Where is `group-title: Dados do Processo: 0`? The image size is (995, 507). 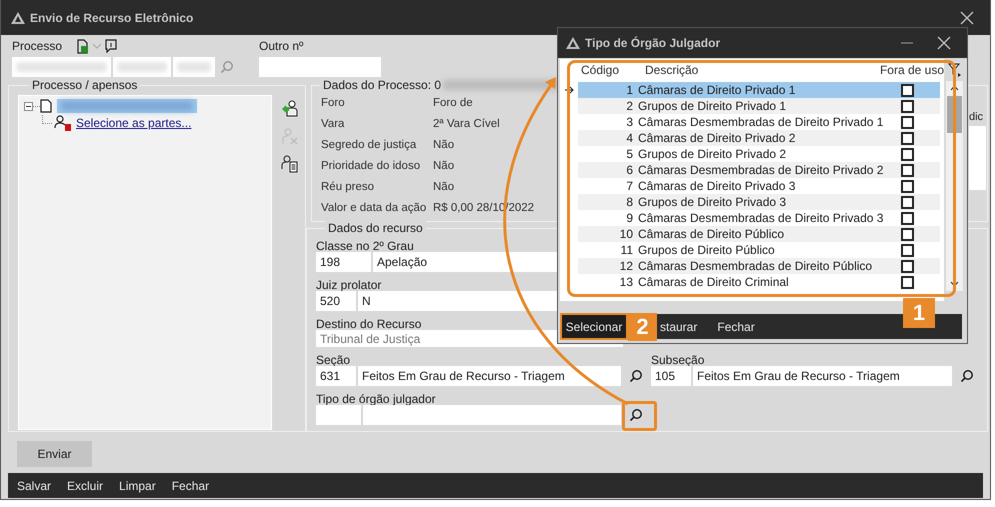
group-title: Dados do Processo: 0 is located at coordinates (382, 85).